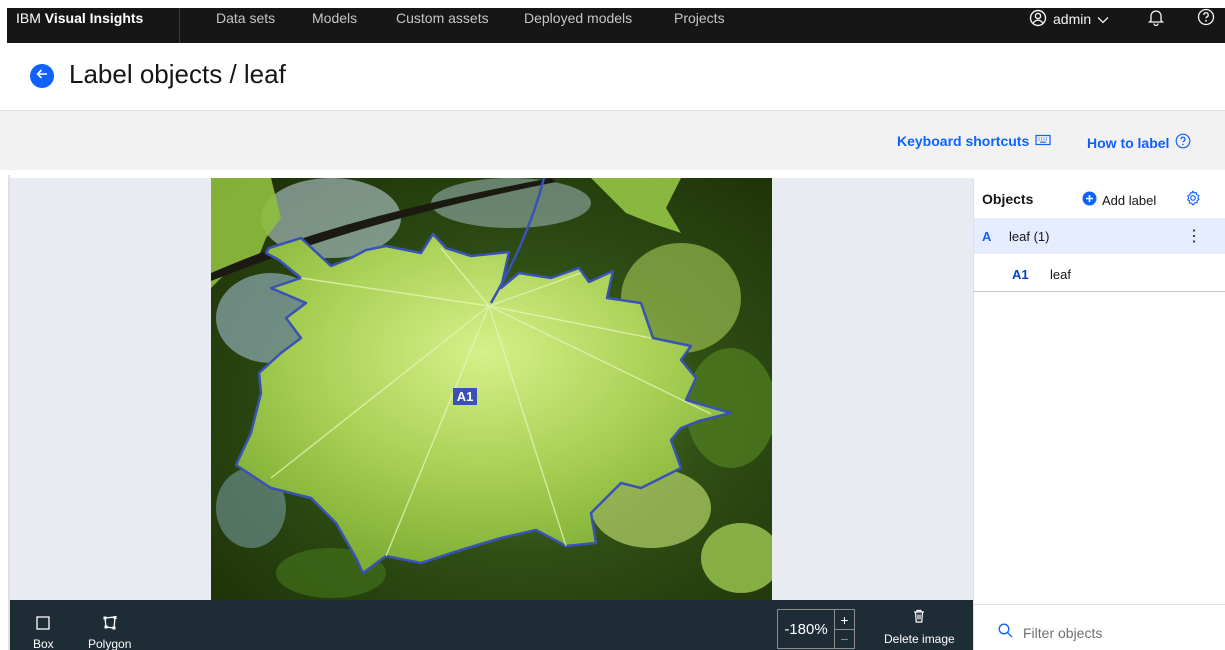 This screenshot has height=650, width=1225. Describe the element at coordinates (1128, 142) in the screenshot. I see `how-to-label-label: How to label` at that location.